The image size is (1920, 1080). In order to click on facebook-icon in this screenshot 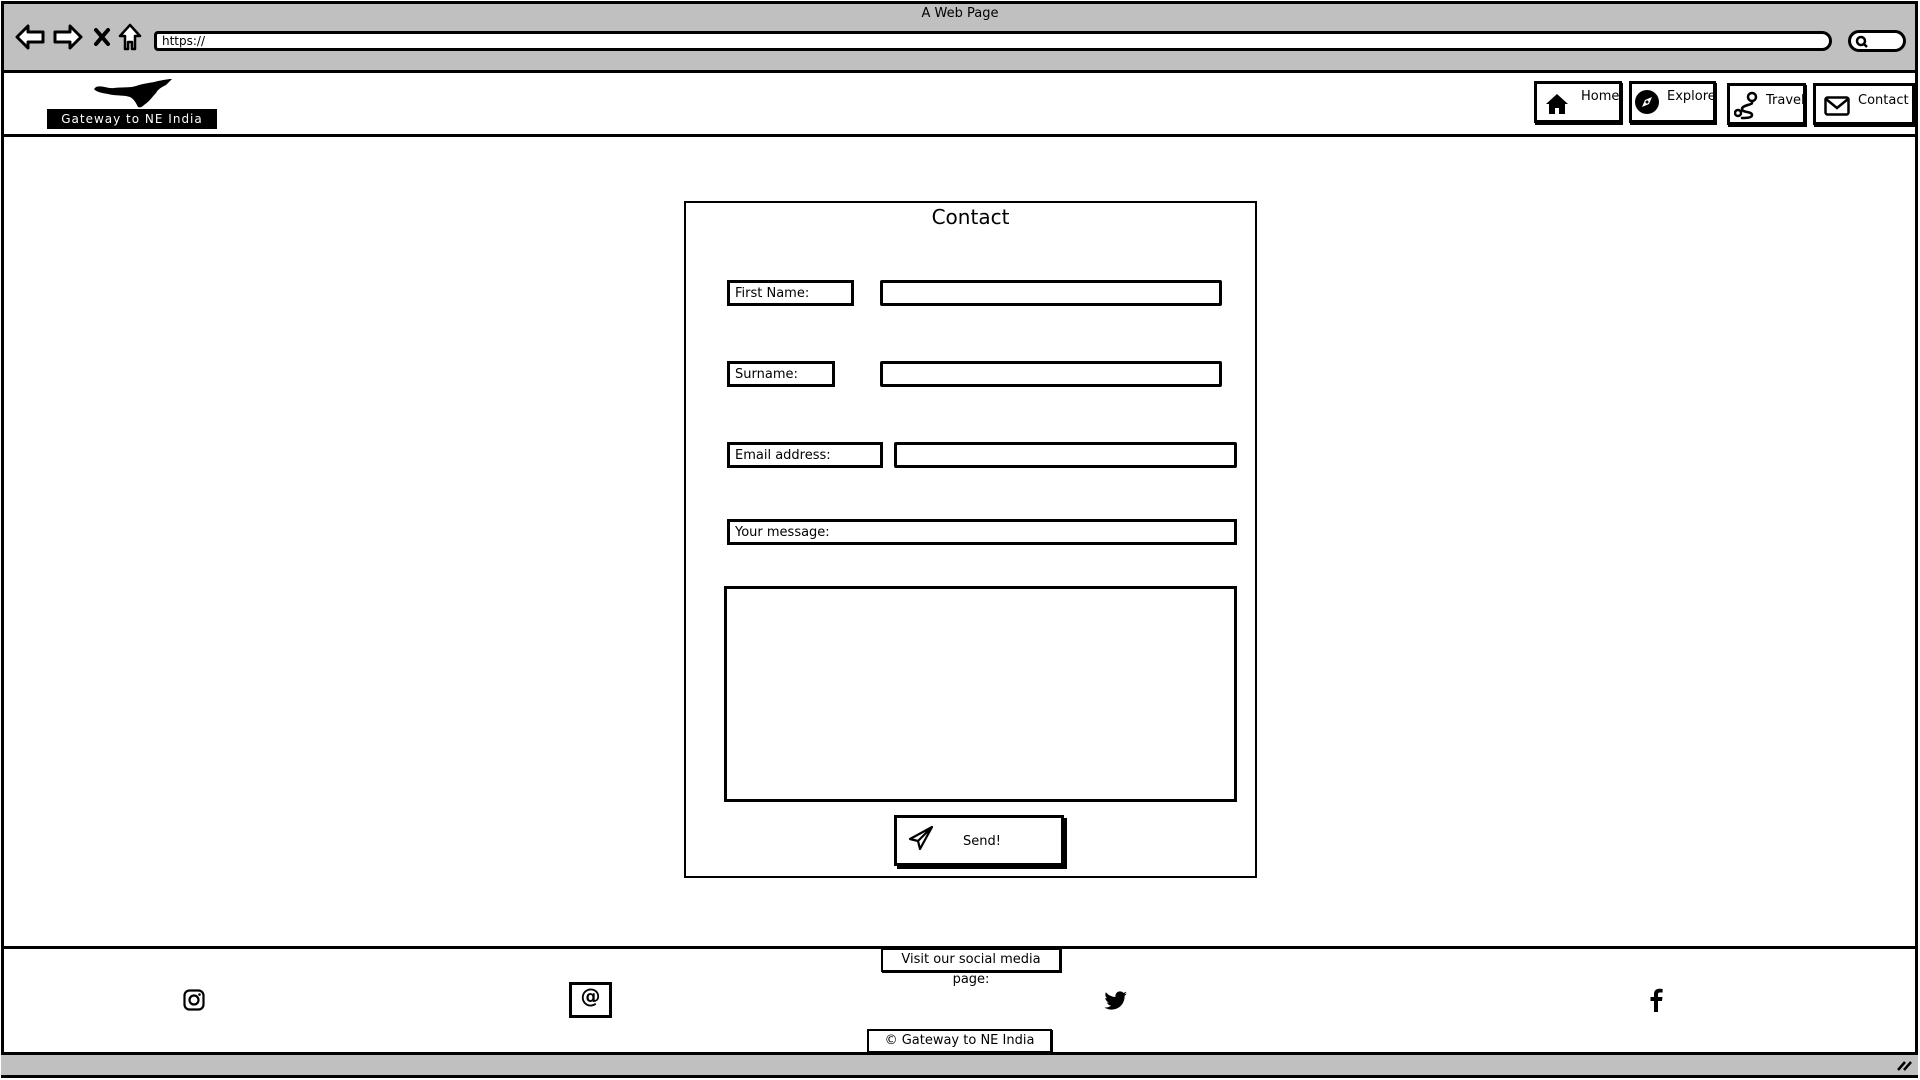, I will do `click(1656, 1000)`.